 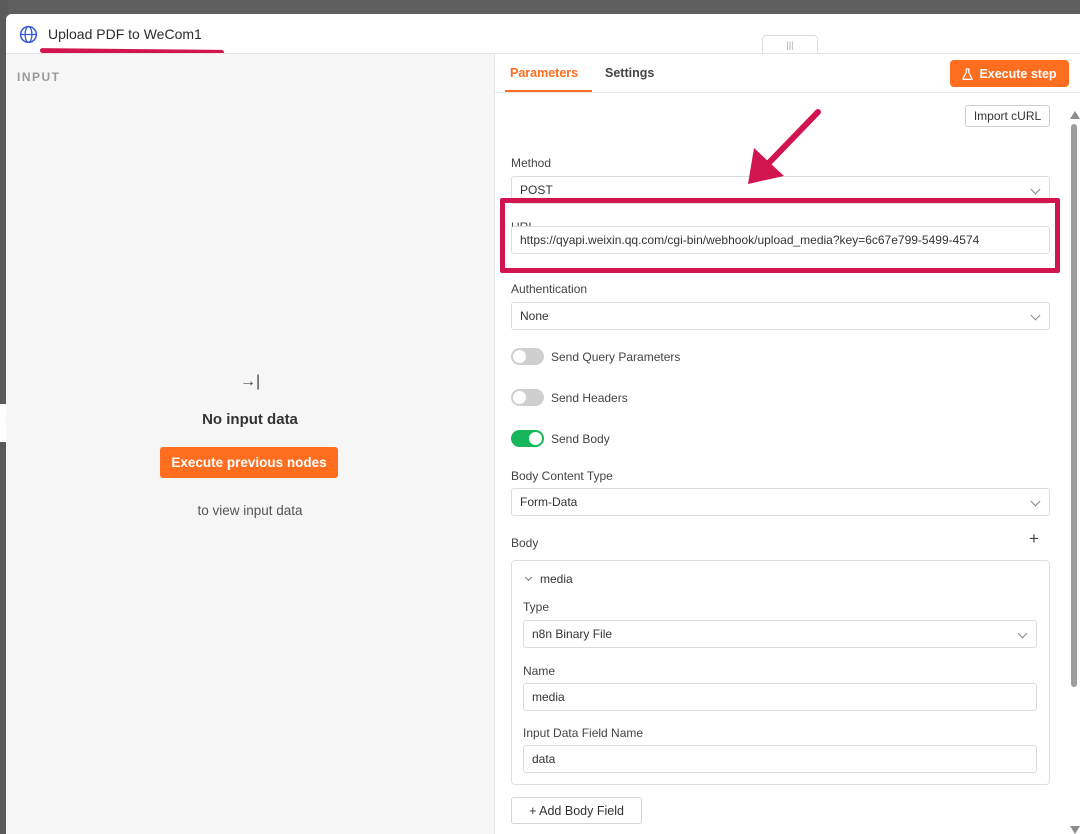 I want to click on annotation-arrow-icon, so click(x=784, y=146).